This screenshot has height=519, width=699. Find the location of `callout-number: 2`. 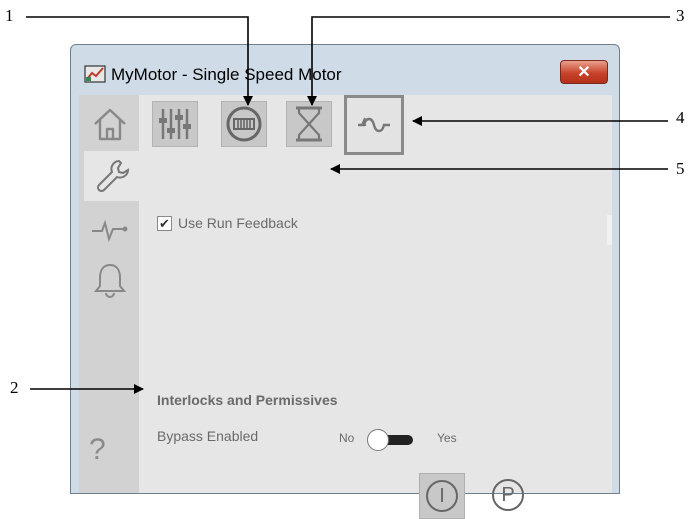

callout-number: 2 is located at coordinates (14, 387).